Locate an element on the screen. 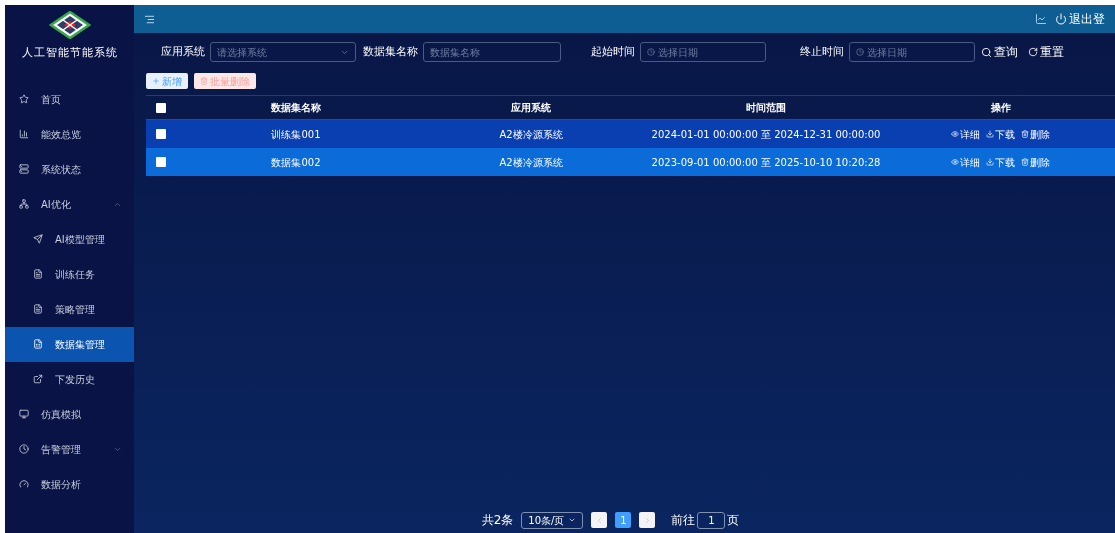  filter-label: 起始时间 is located at coordinates (613, 51).